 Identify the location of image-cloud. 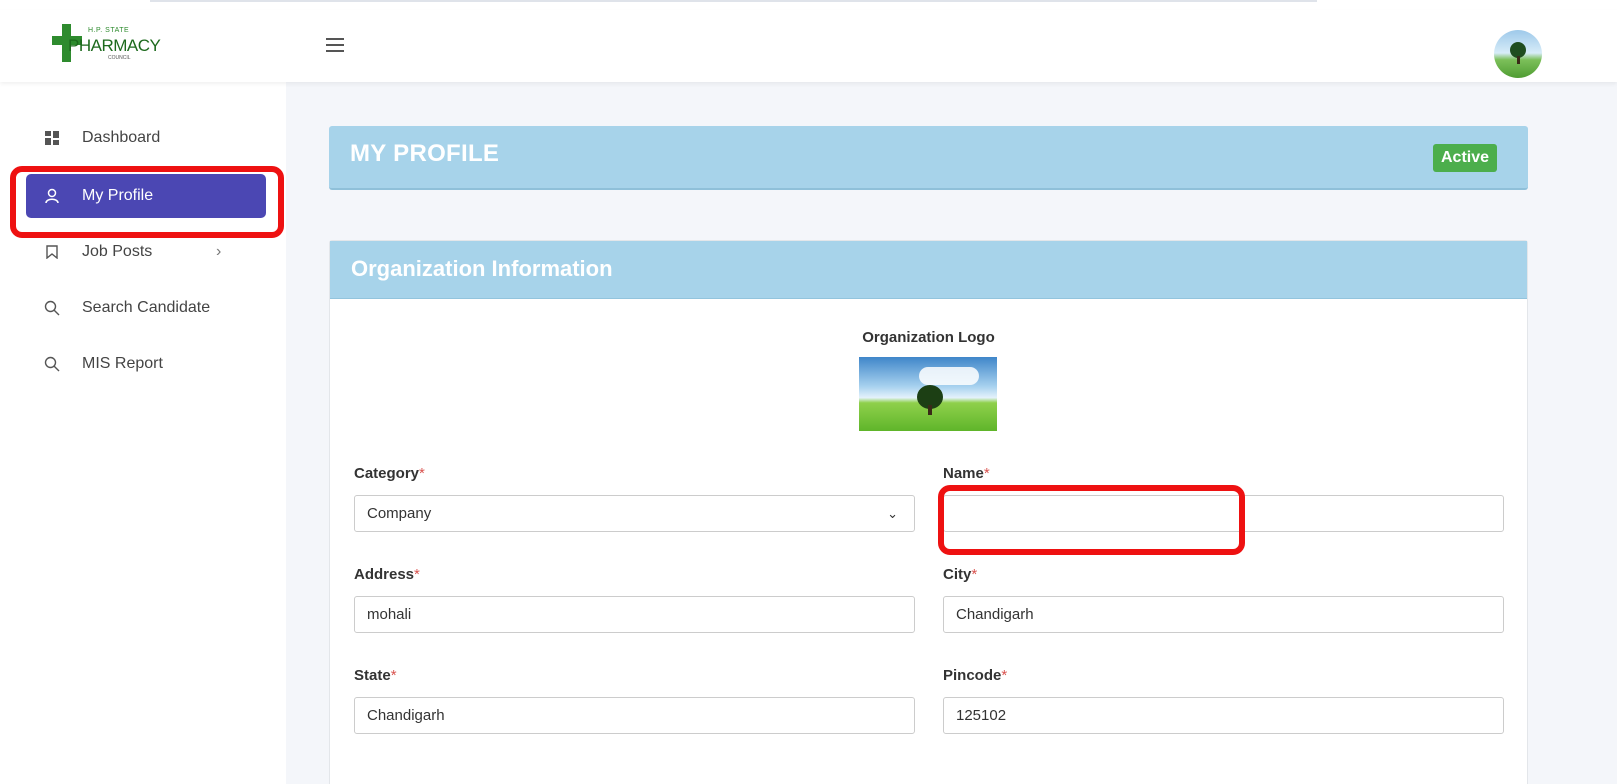
(949, 376).